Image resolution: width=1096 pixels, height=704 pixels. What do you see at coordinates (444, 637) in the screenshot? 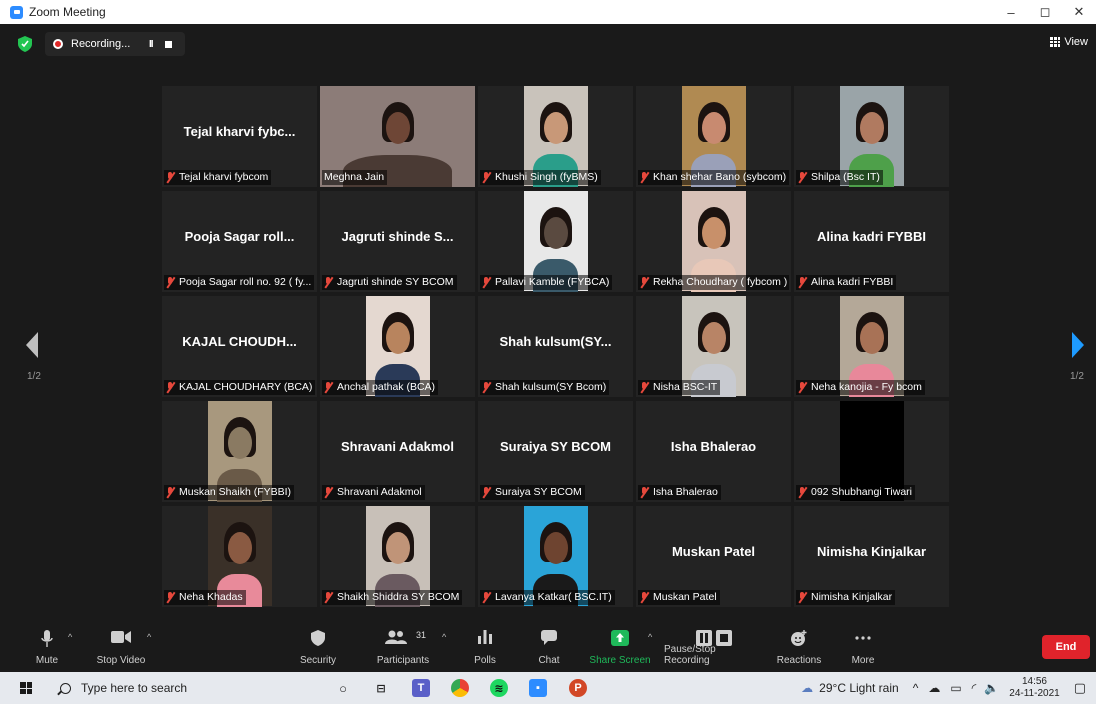
I see `participants-chevron-icon: ^` at bounding box center [444, 637].